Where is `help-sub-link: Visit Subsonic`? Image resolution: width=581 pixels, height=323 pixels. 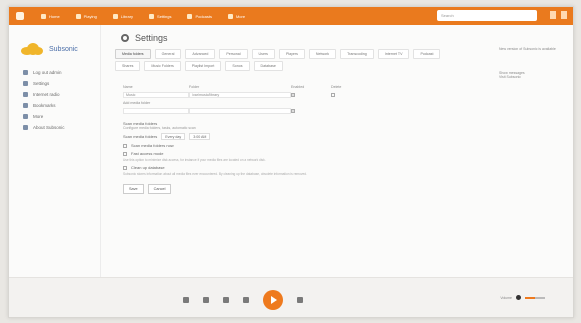
help-sub-link: Visit Subsonic is located at coordinates (534, 77).